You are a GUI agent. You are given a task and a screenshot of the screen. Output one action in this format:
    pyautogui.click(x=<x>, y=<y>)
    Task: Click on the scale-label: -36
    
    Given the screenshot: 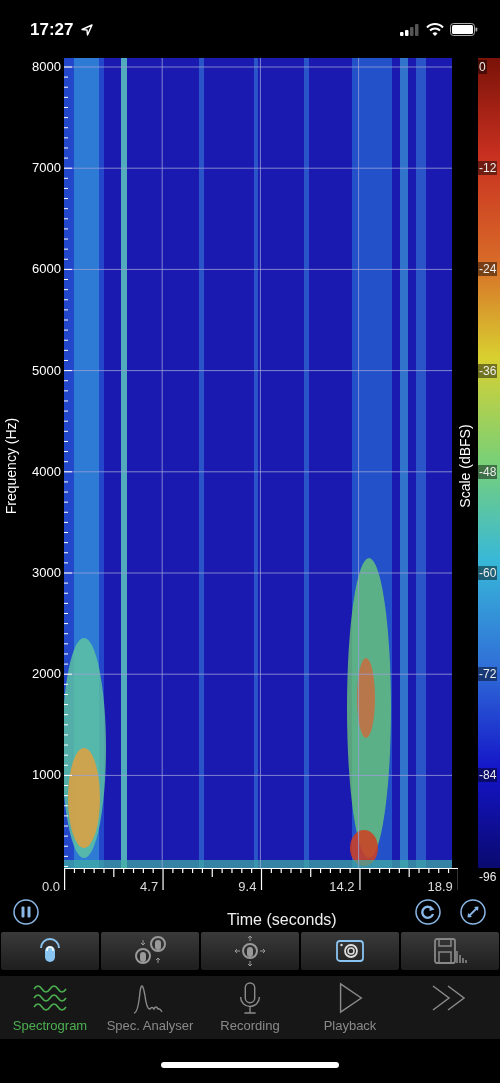 What is the action you would take?
    pyautogui.click(x=488, y=370)
    